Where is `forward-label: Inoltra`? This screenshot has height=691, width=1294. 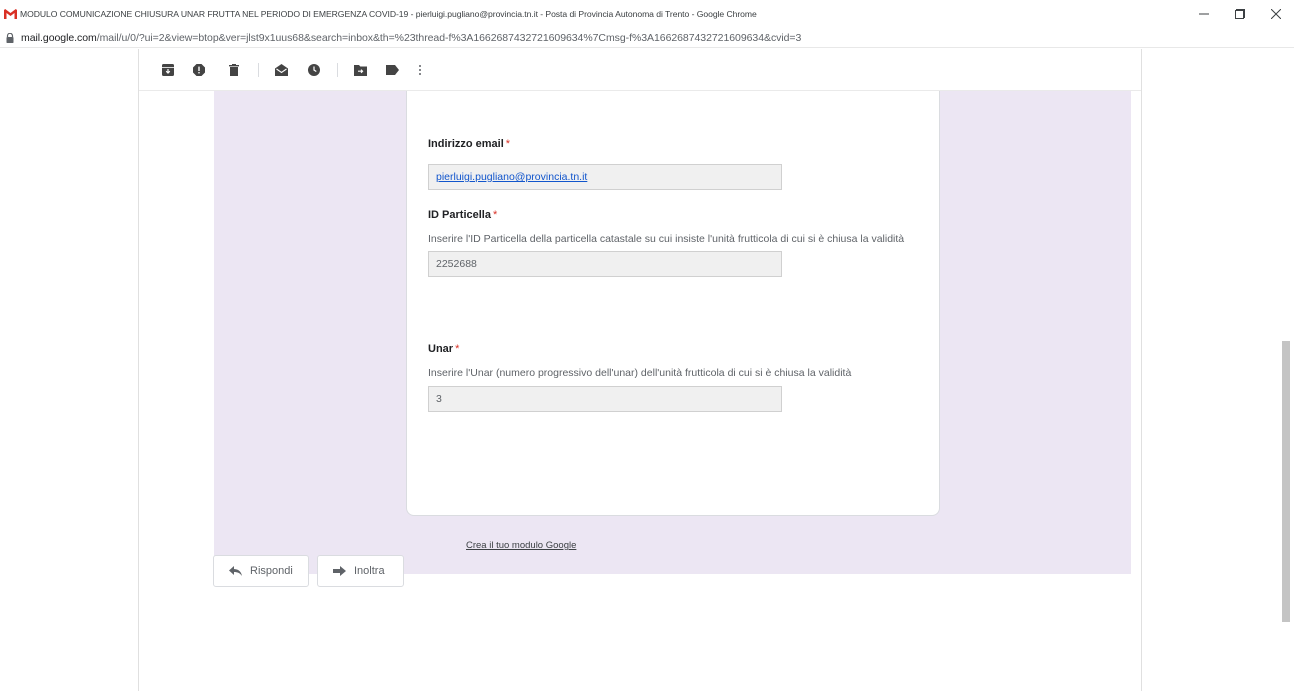
forward-label: Inoltra is located at coordinates (369, 571).